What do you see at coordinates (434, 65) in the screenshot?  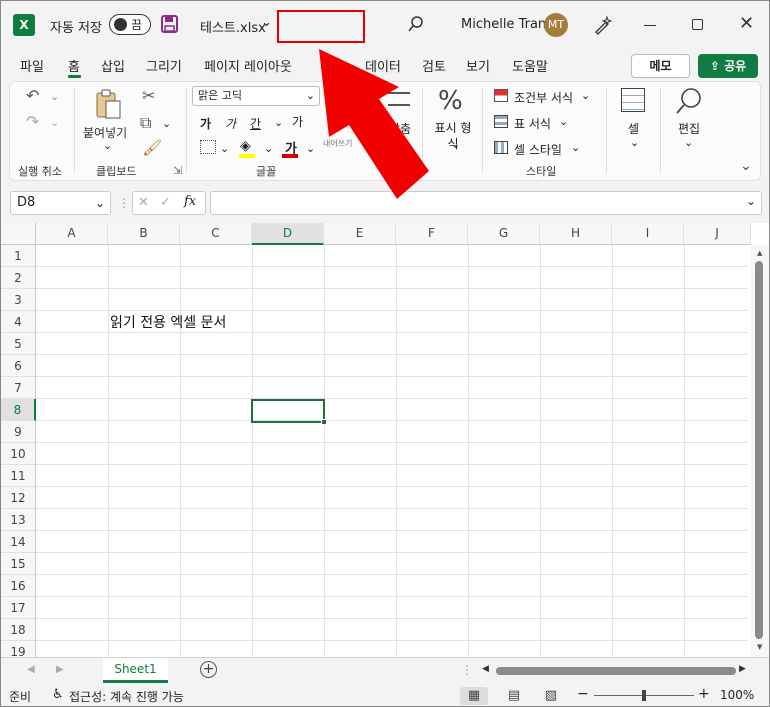 I see `tab-review: 검토` at bounding box center [434, 65].